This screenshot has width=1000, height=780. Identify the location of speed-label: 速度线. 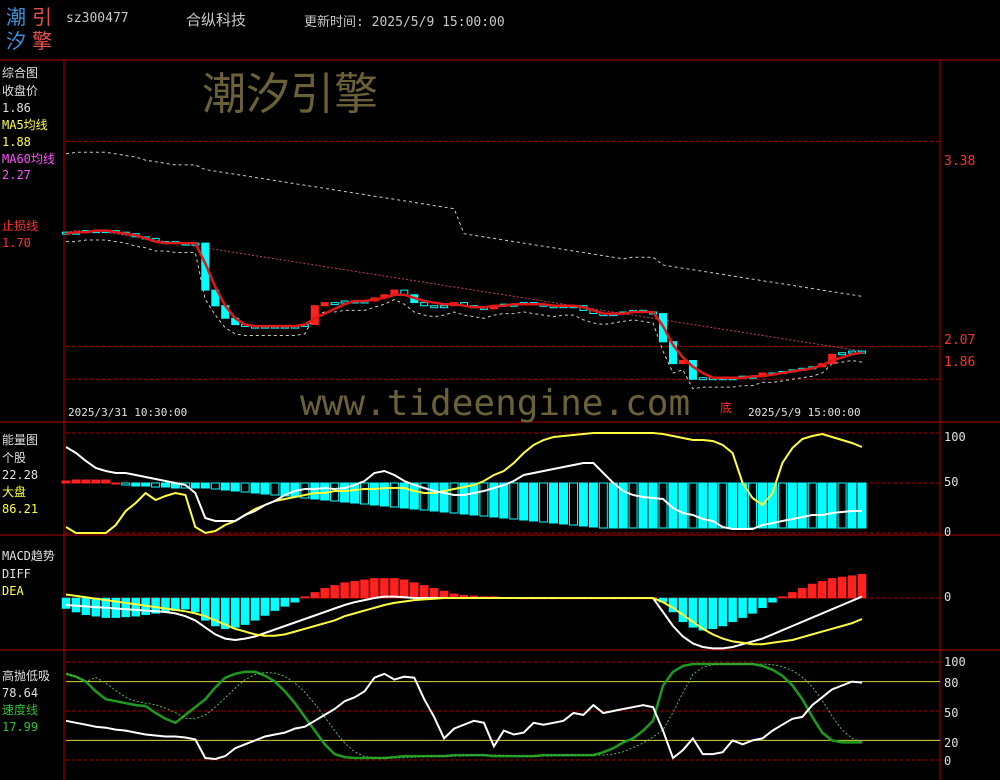
(20, 710).